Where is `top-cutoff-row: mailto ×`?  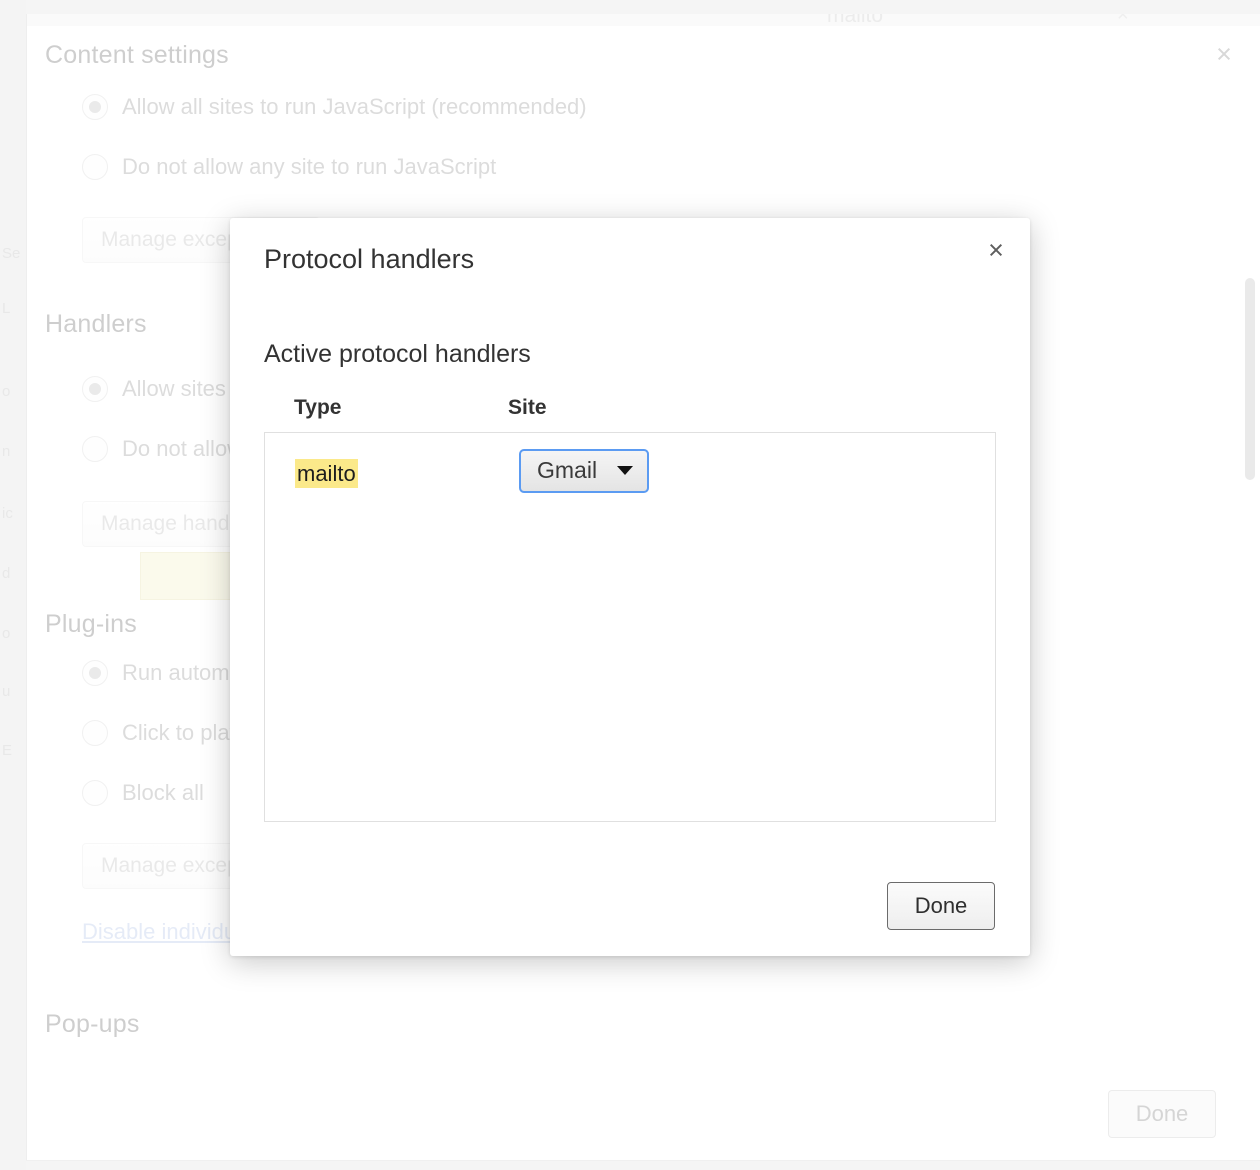 top-cutoff-row: mailto × is located at coordinates (643, 20).